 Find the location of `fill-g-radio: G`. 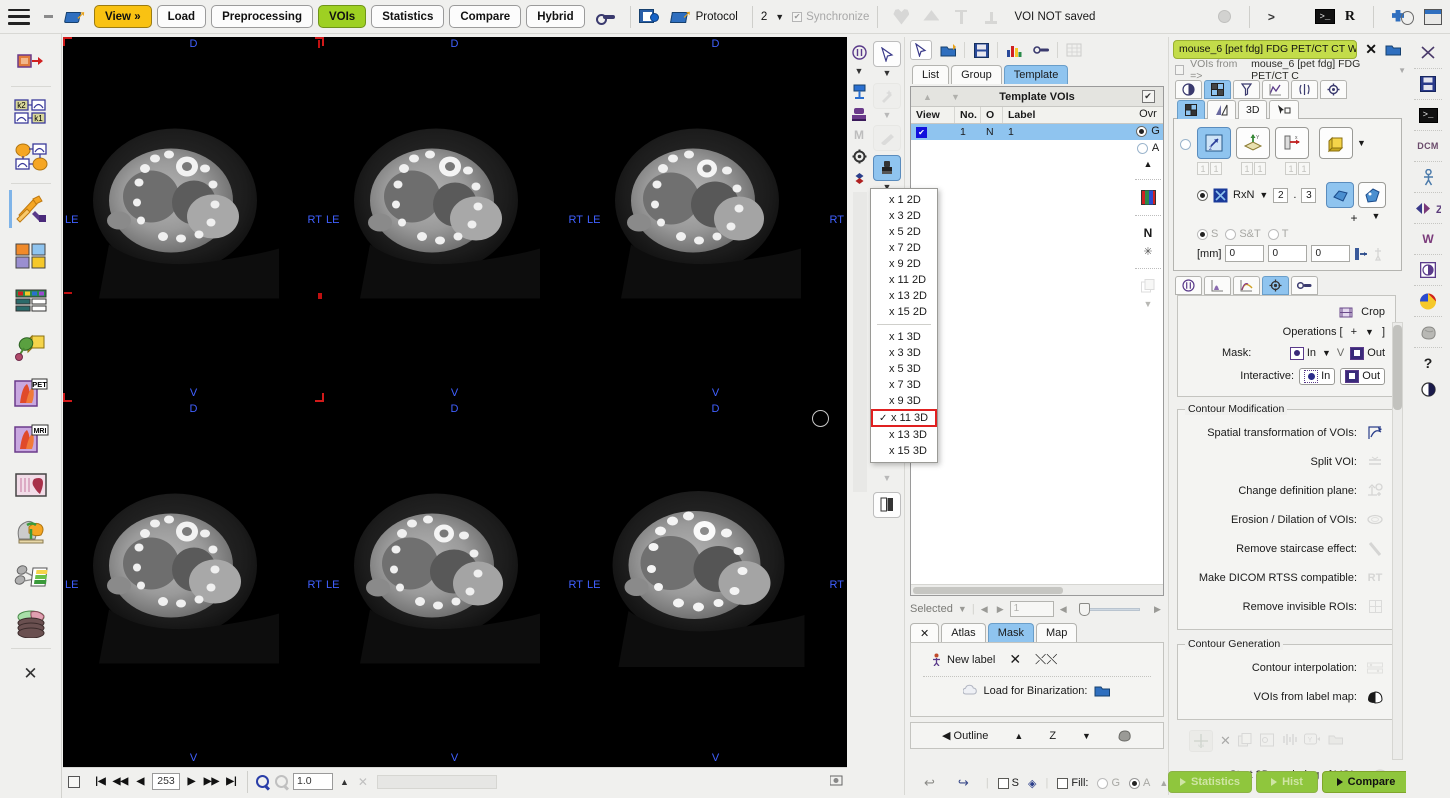

fill-g-radio: G is located at coordinates (1108, 783).